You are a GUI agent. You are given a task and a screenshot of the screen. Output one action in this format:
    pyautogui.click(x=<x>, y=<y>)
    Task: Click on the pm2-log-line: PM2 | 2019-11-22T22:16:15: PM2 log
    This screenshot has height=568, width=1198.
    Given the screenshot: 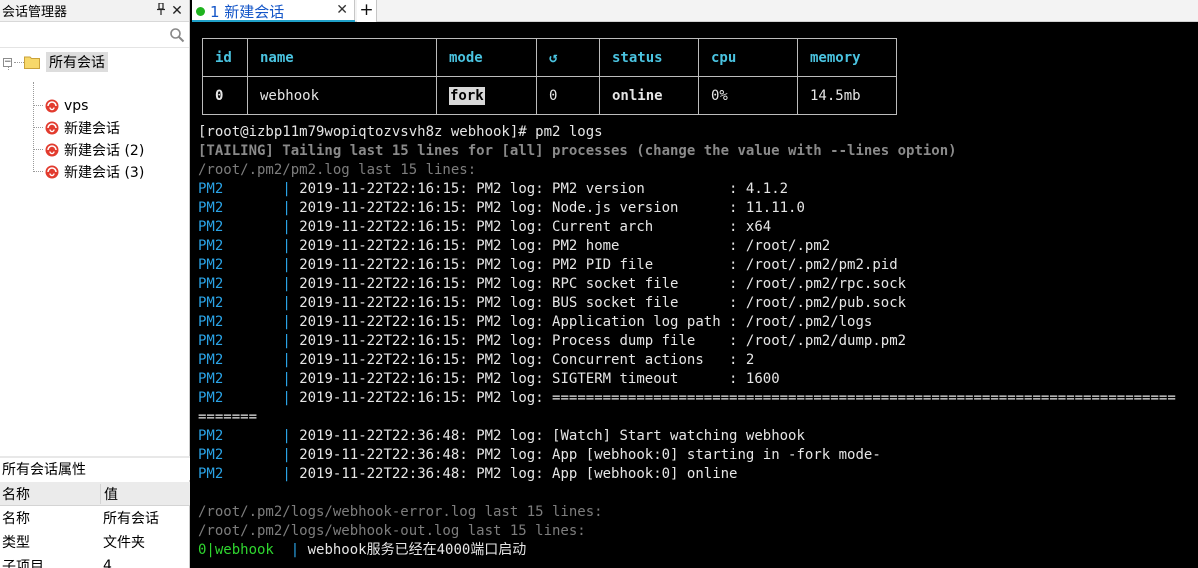 What is the action you would take?
    pyautogui.click(x=548, y=265)
    